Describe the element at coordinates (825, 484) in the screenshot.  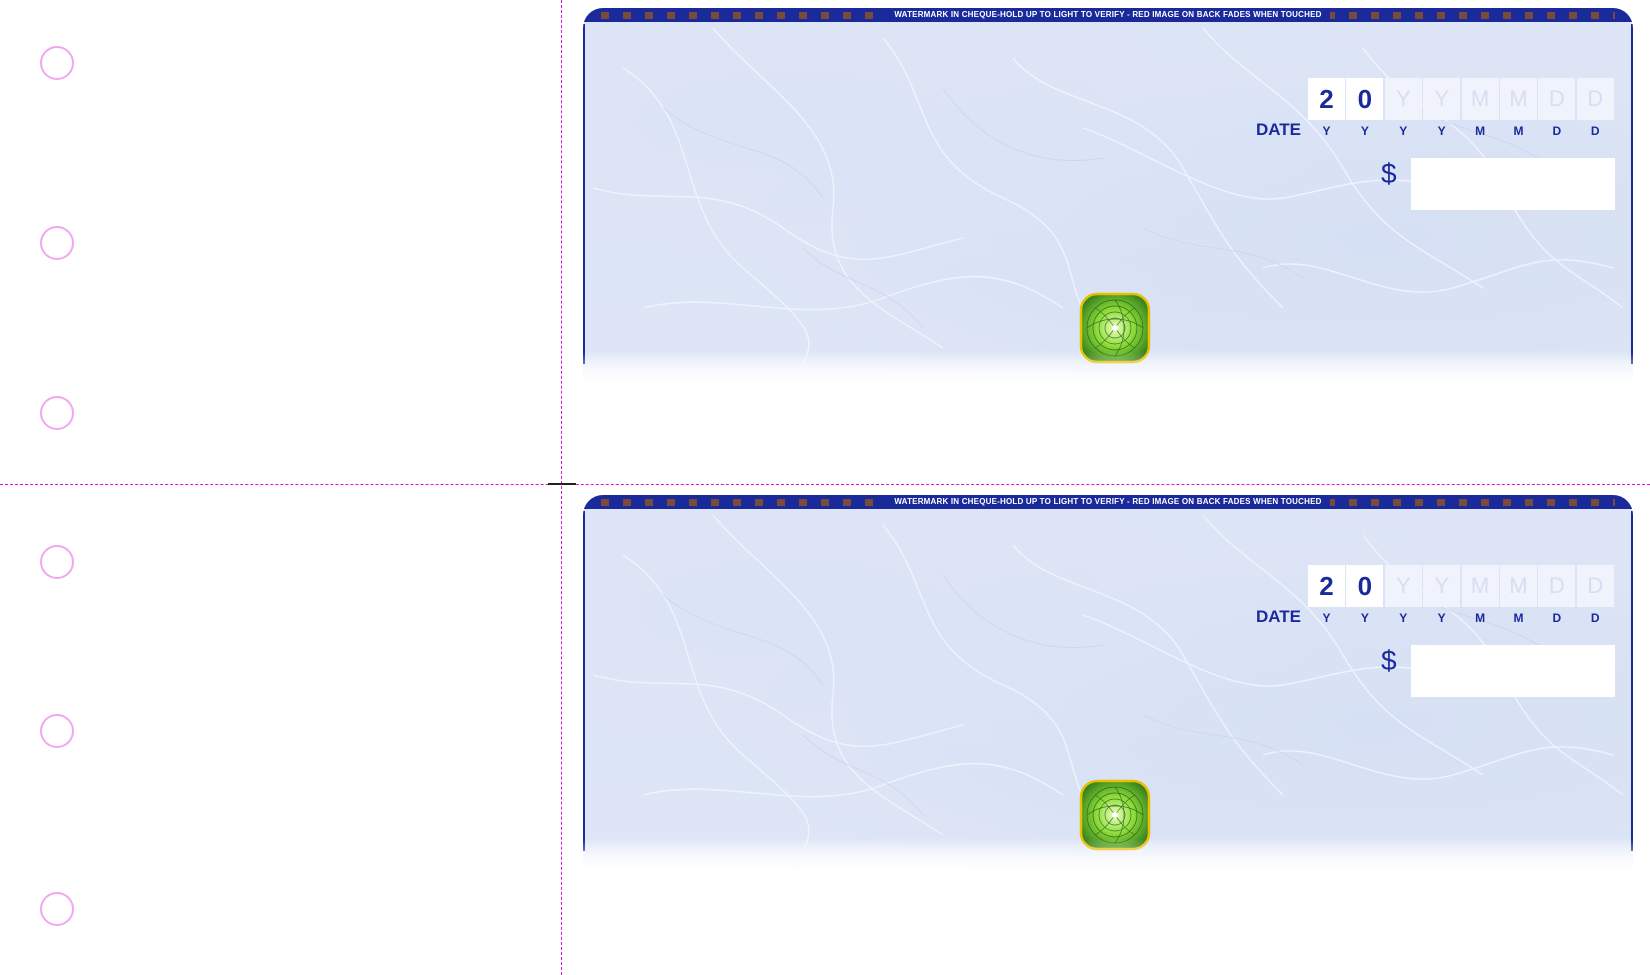
I see `horizontal-perforation` at that location.